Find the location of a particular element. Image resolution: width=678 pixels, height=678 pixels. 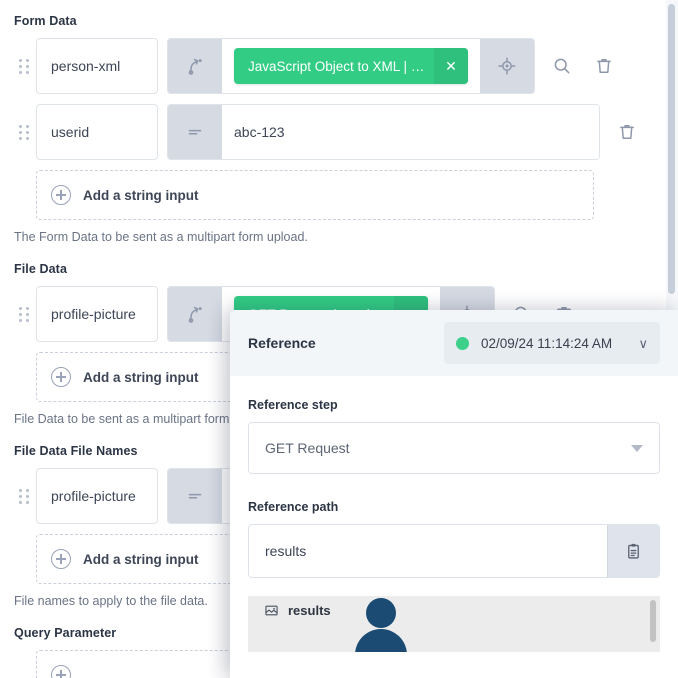

form-data-value-2: abc-123 is located at coordinates (410, 132).